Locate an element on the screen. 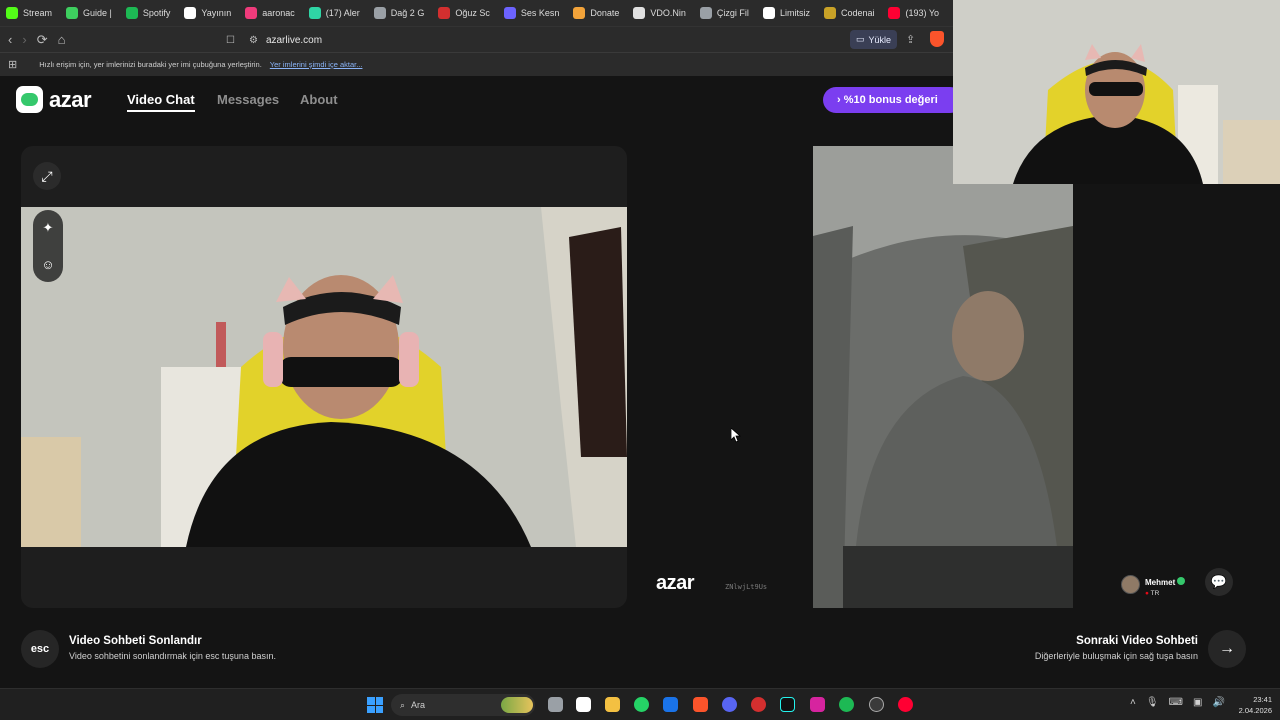 Image resolution: width=1280 pixels, height=720 pixels. bookmark-label: Ses Kesn is located at coordinates (540, 13).